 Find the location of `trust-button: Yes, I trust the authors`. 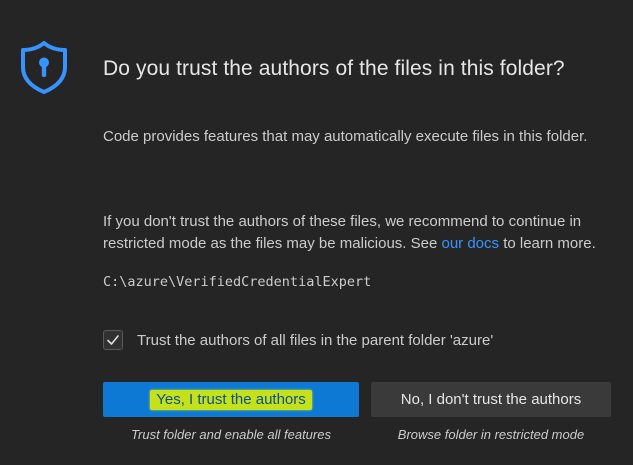

trust-button: Yes, I trust the authors is located at coordinates (231, 399).